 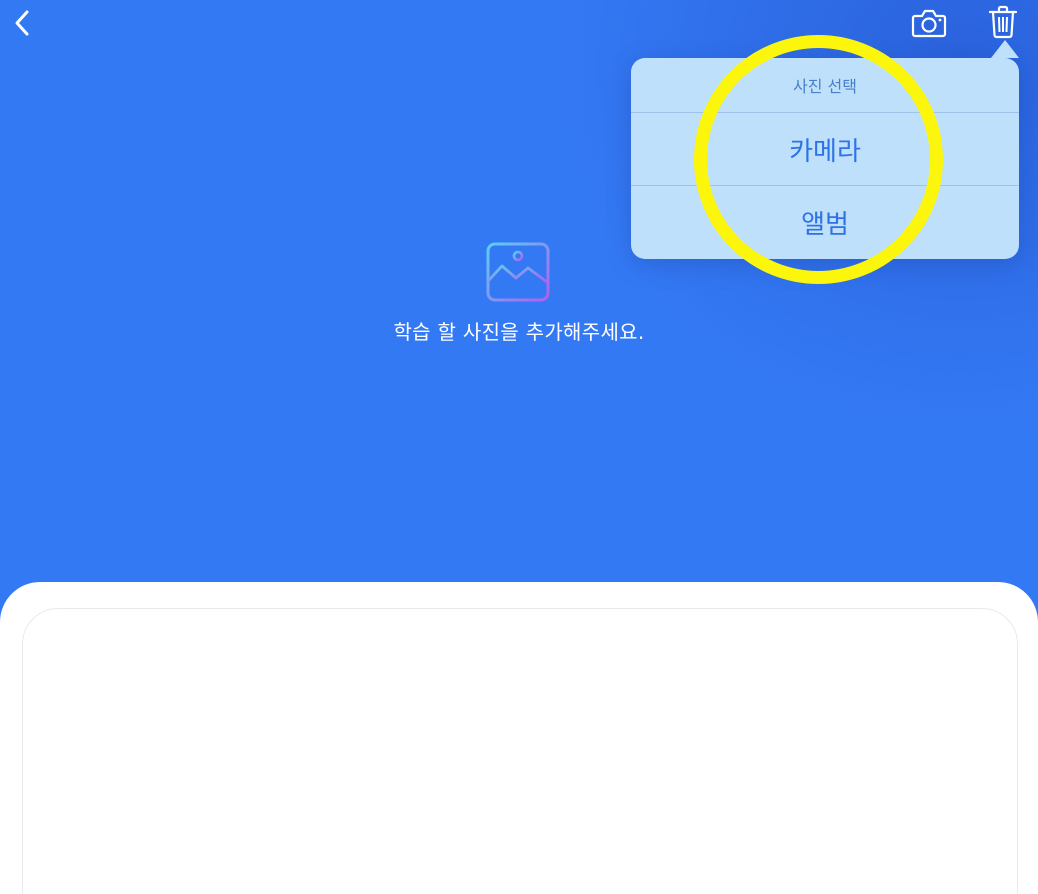 I want to click on photo-select-popover: 사진 선택 카메라 앨범, so click(x=825, y=149).